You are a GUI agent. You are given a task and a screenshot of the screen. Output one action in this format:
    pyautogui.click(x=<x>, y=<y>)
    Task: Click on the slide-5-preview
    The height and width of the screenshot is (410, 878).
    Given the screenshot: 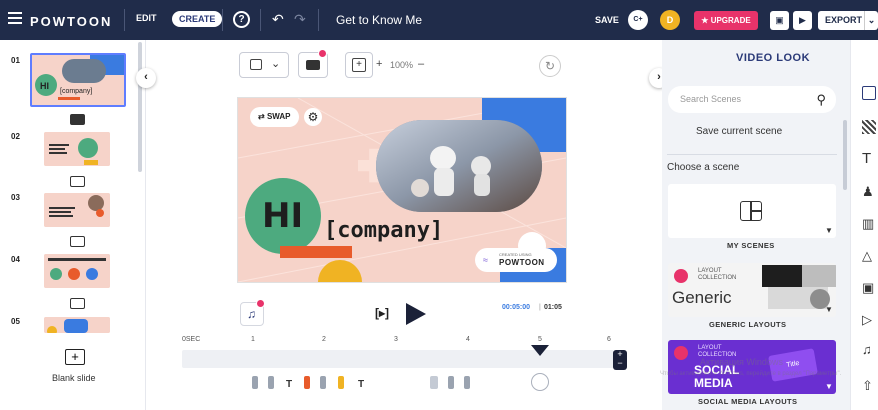 What is the action you would take?
    pyautogui.click(x=77, y=325)
    